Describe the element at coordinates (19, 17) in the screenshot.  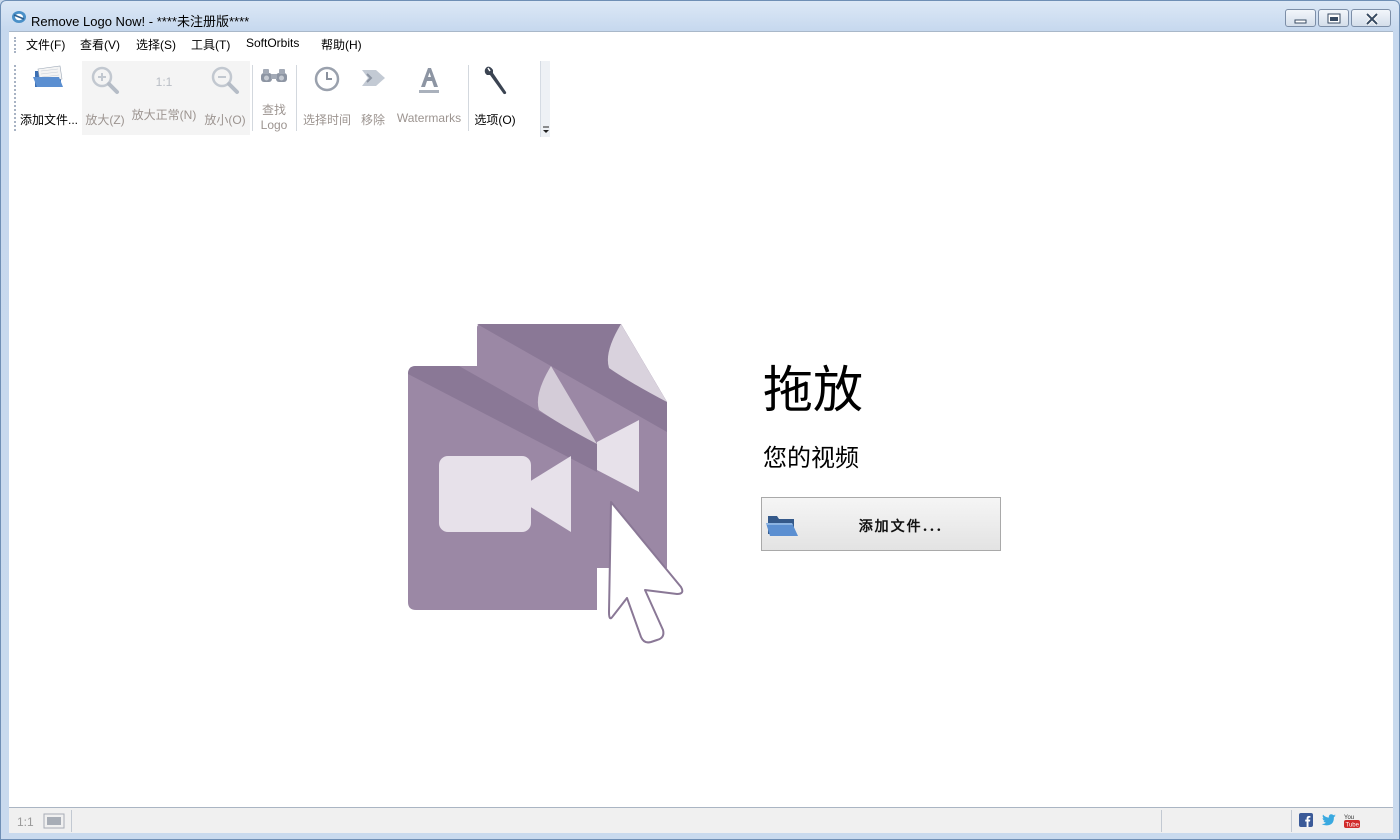
I see `app-icon` at that location.